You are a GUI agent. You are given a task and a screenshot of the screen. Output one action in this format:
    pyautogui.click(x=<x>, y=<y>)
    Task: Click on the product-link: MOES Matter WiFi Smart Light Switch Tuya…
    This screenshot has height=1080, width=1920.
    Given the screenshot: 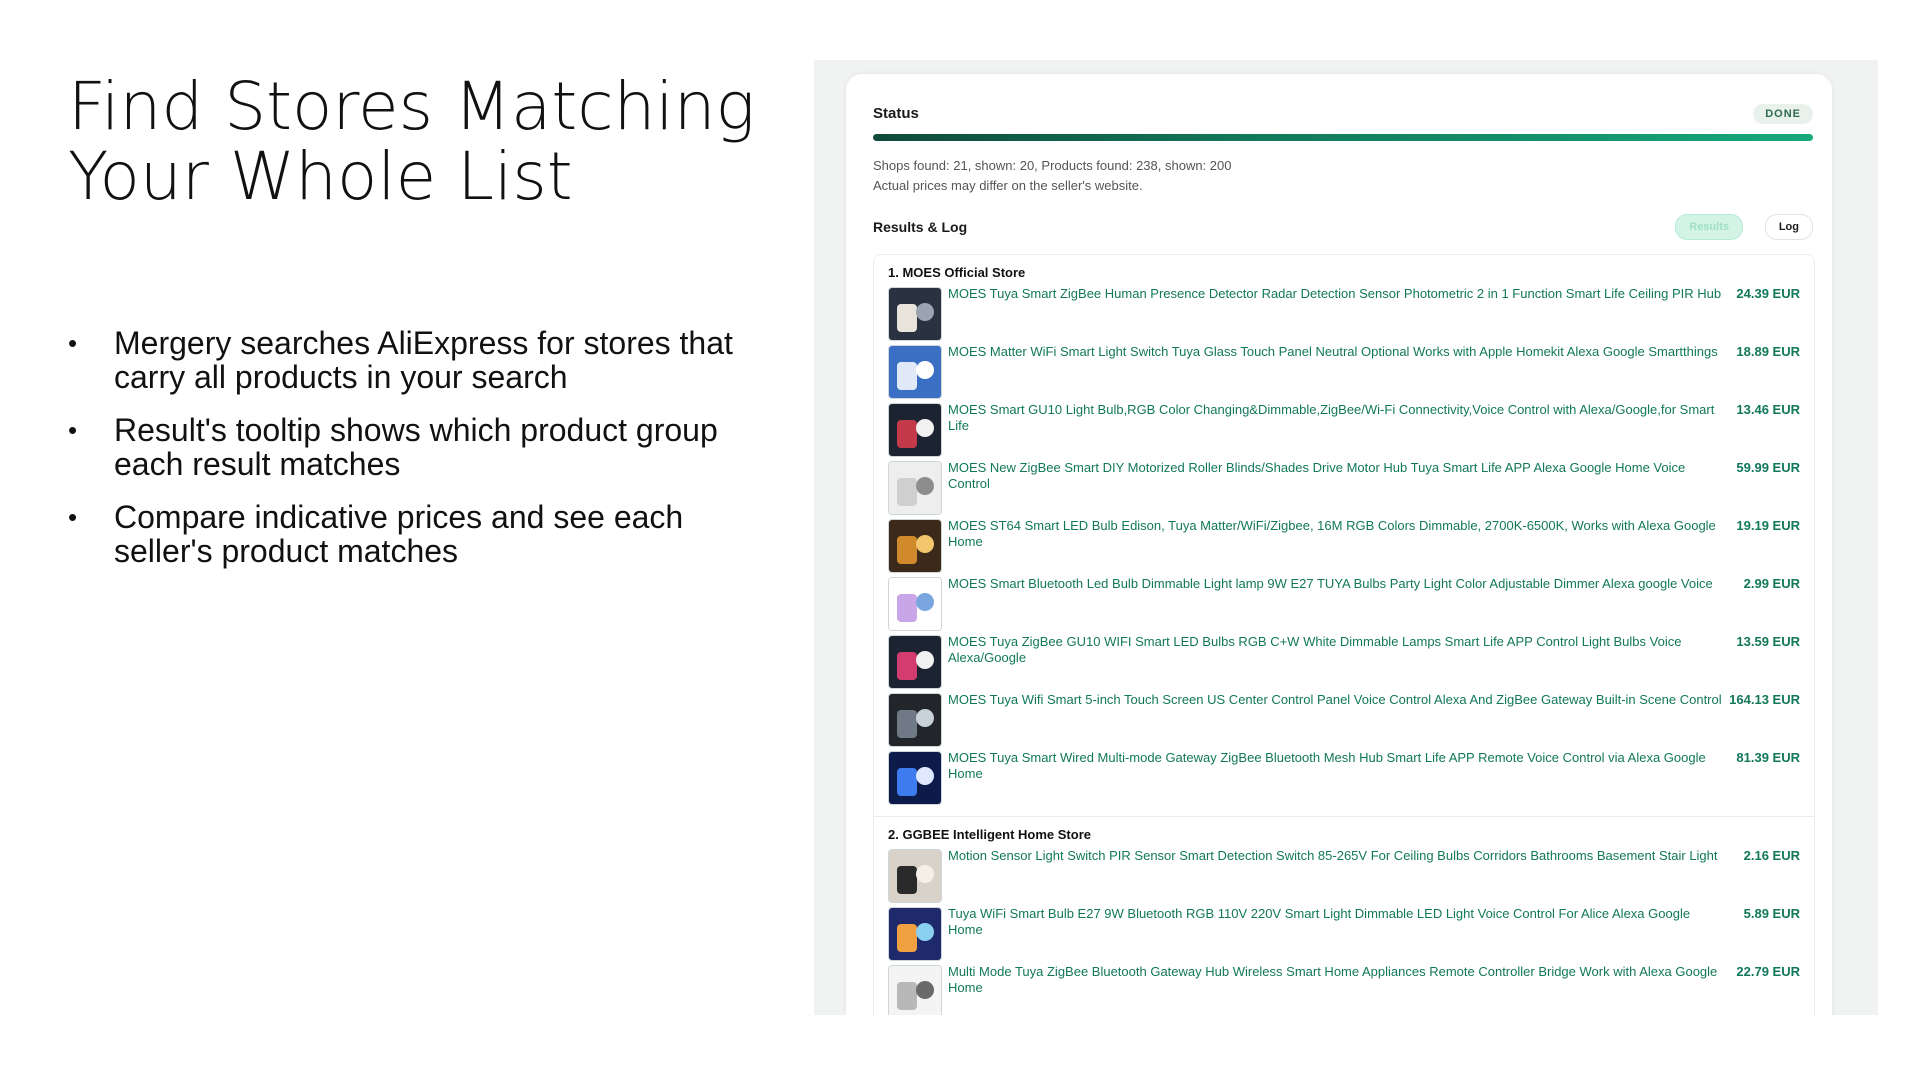 What is the action you would take?
    pyautogui.click(x=1338, y=352)
    